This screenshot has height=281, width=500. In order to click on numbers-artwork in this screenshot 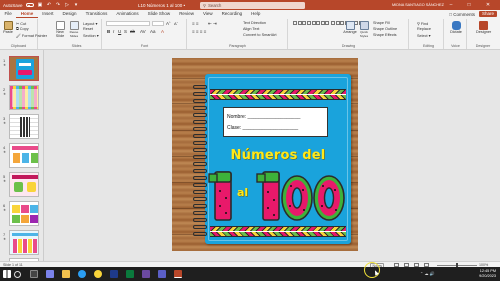, I will do `click(278, 195)`.